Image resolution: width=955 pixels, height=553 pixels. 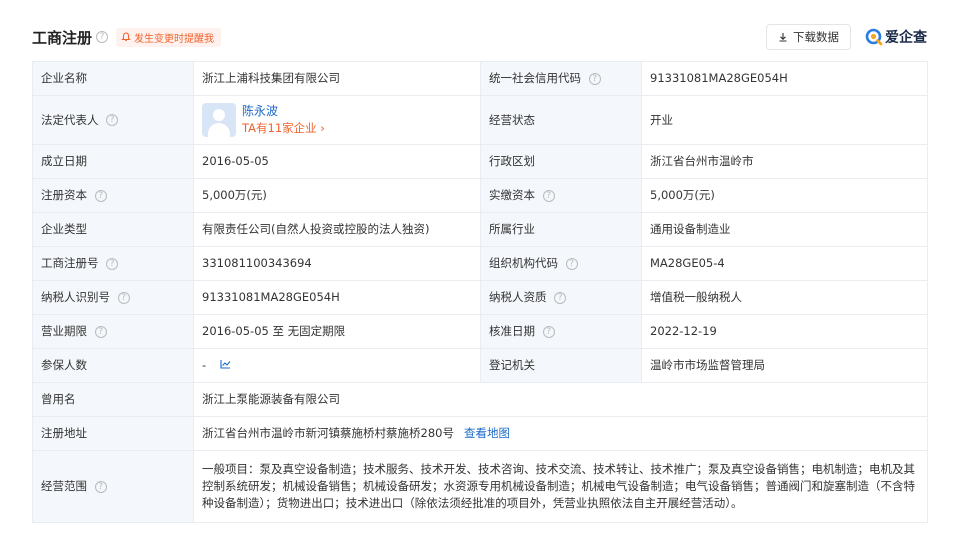 I want to click on download-data-label: 下载数据, so click(x=816, y=37).